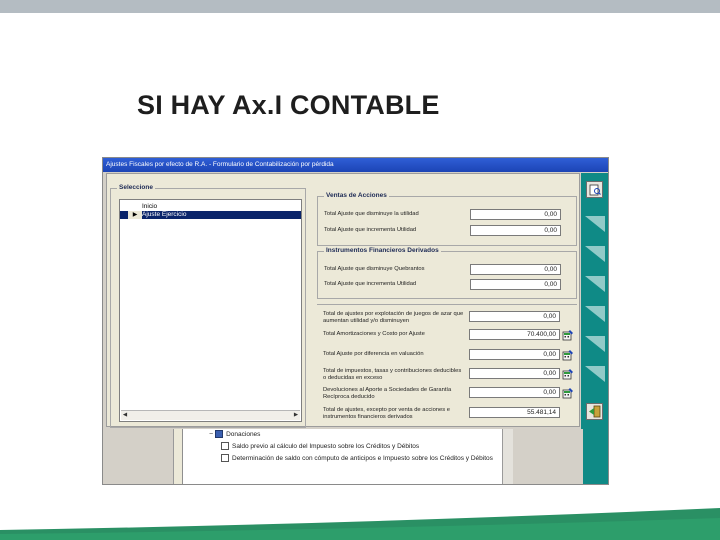 This screenshot has height=540, width=720. Describe the element at coordinates (514, 373) in the screenshot. I see `taxes-field: 0,00` at that location.